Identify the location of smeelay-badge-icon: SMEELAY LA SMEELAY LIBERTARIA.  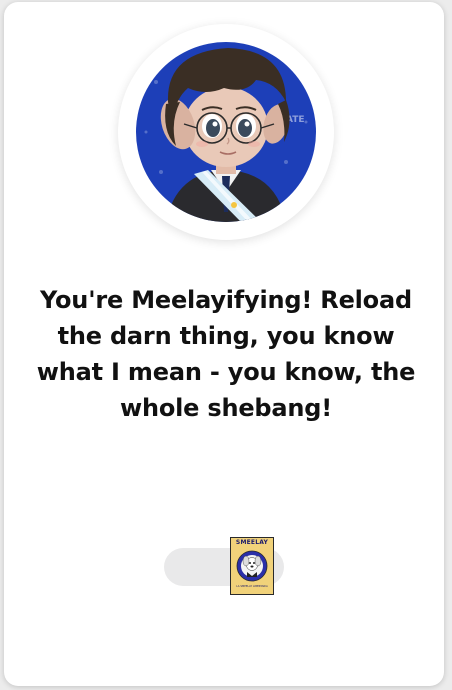
(252, 566).